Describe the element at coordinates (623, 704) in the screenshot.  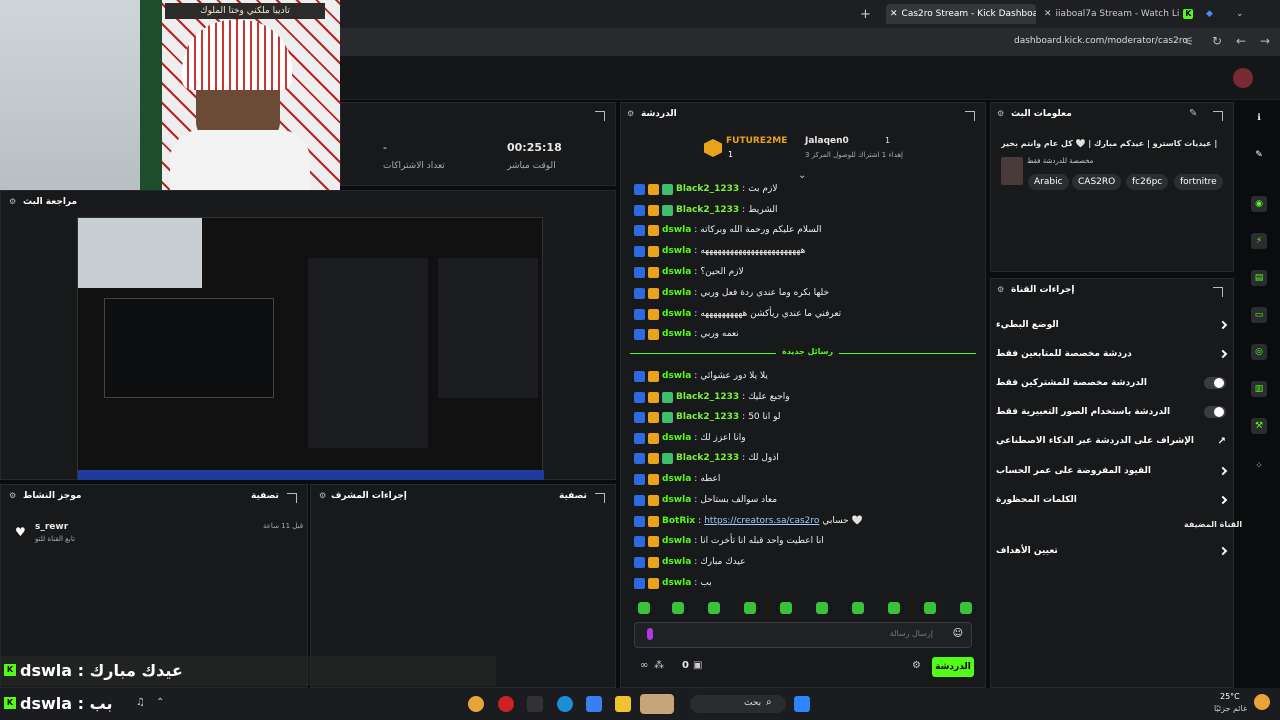
I see `file-explorer-icon` at that location.